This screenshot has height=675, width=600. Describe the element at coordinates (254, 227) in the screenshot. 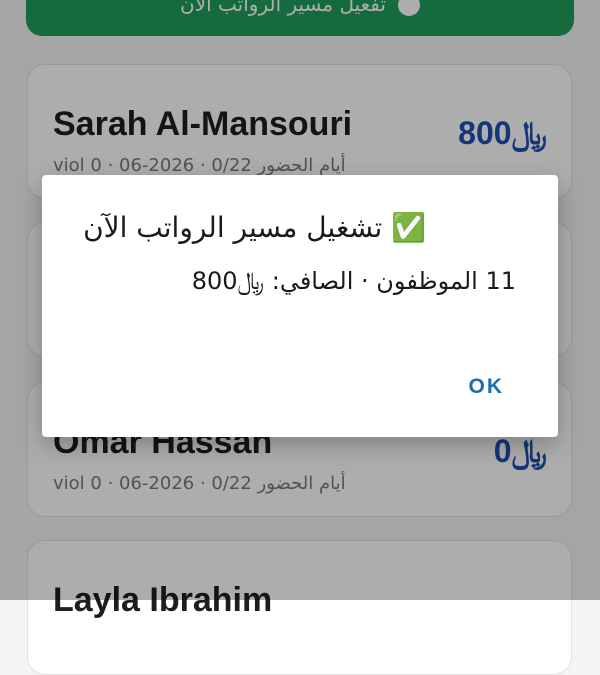

I see `dialog-title: ✅ تشغيل مسير الرواتب الآن` at that location.